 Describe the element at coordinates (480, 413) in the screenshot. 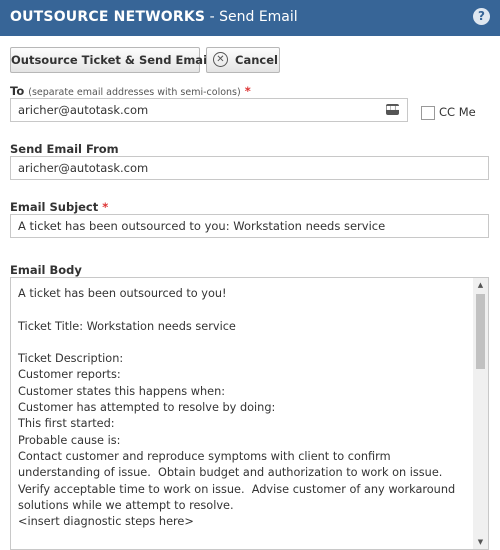

I see `body-scrollbar: ▲ ▼` at that location.